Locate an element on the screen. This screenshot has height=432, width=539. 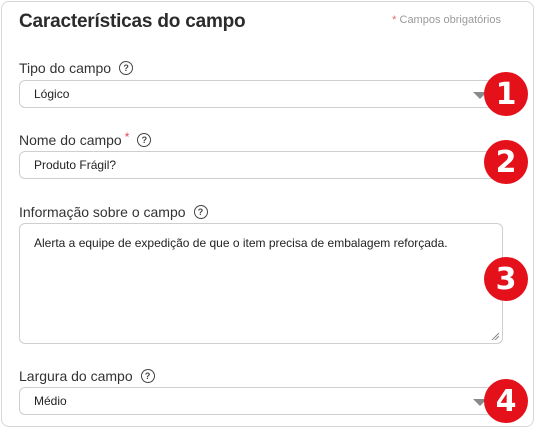
required-note-text: Campos obrigatórios is located at coordinates (450, 20).